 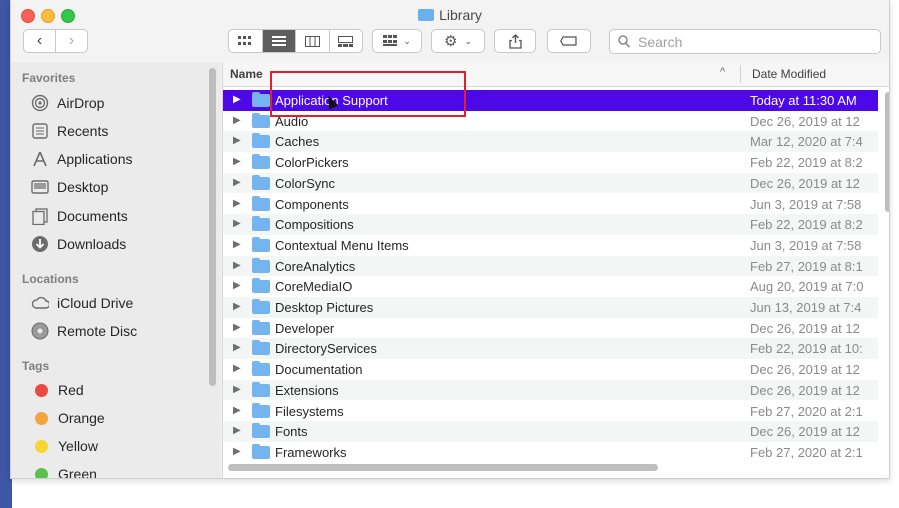 What do you see at coordinates (550, 369) in the screenshot?
I see `table-row: ▶ Documentation Dec 26, 2019 at 12` at bounding box center [550, 369].